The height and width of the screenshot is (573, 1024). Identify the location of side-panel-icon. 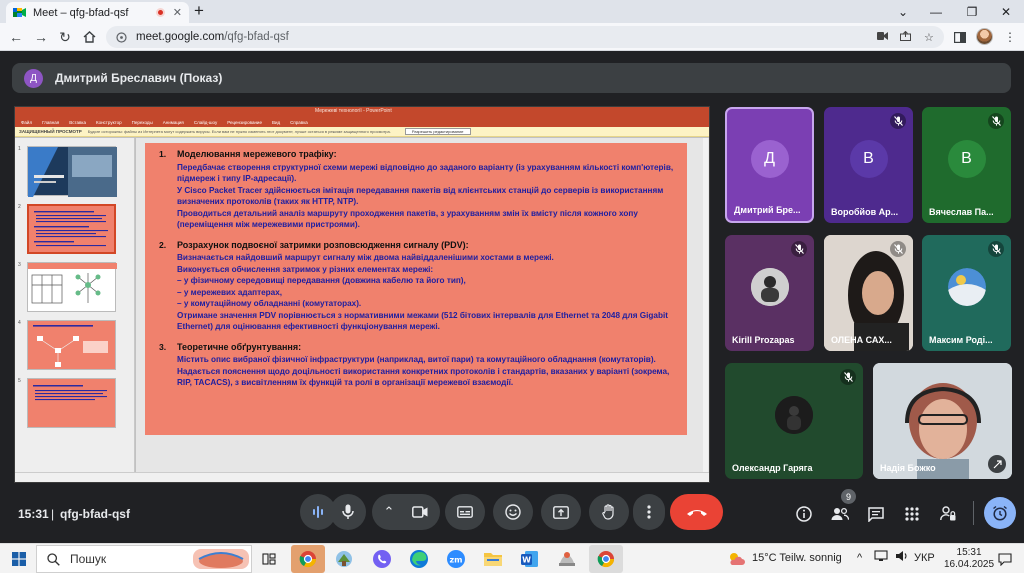
(960, 37).